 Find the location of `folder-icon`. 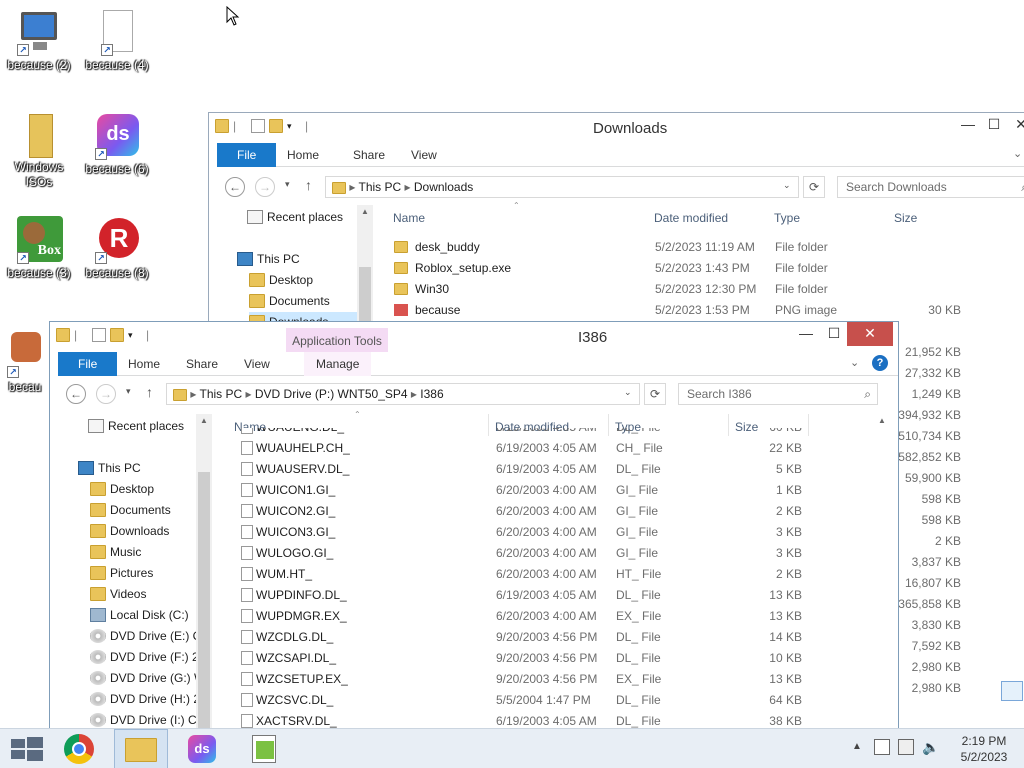

folder-icon is located at coordinates (257, 280).